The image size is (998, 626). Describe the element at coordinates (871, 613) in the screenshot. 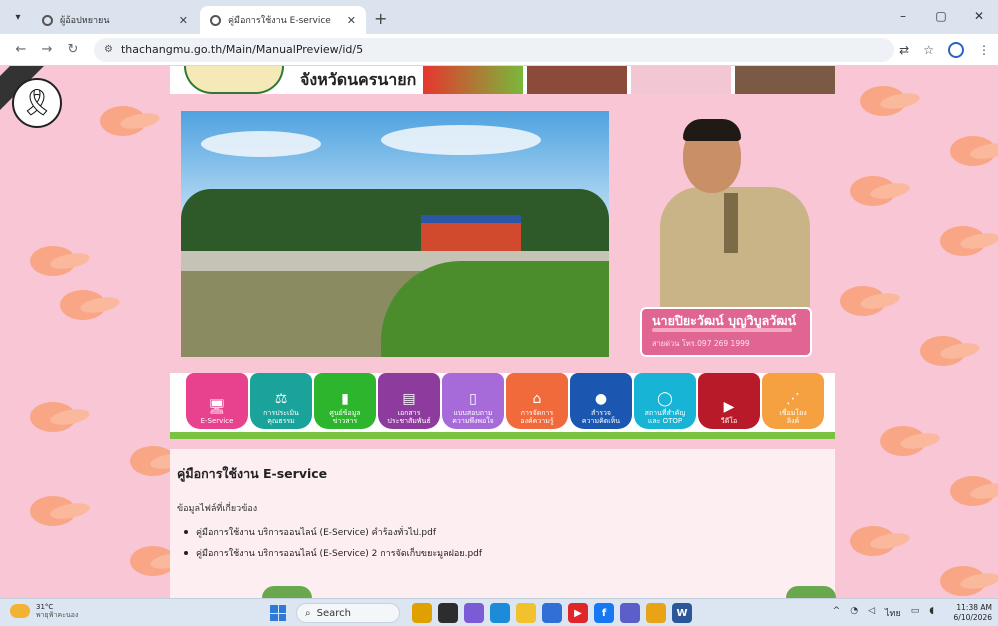

I see `location-icon: ◁` at that location.